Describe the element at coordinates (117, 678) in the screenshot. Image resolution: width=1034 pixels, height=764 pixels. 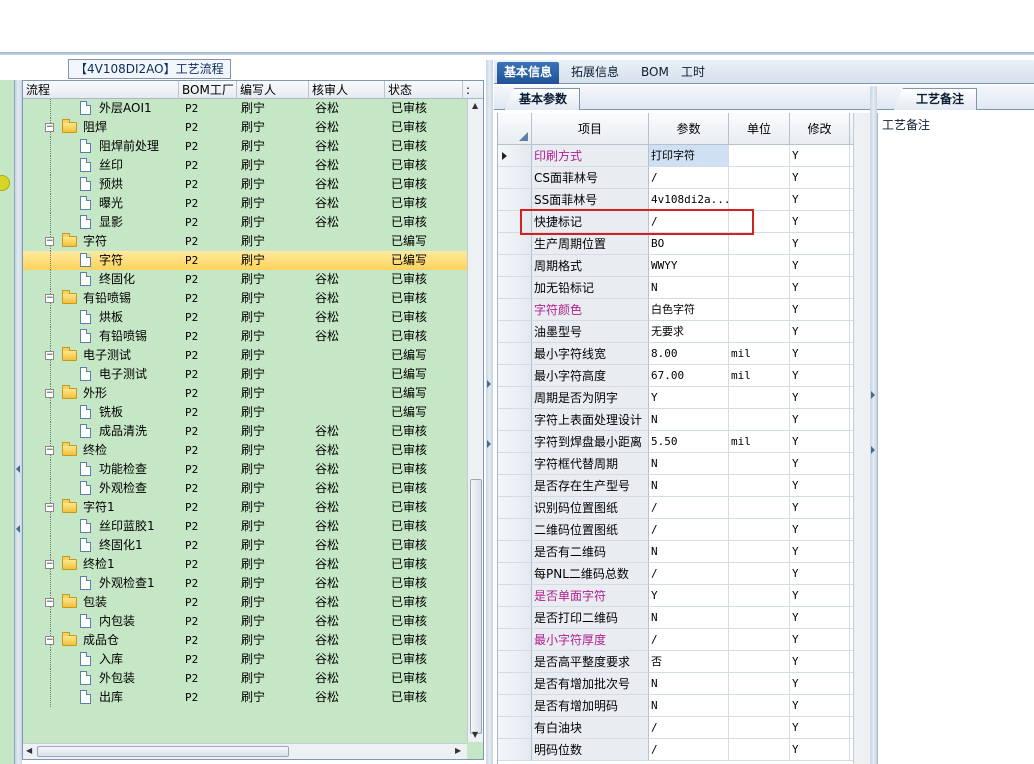
I see `tree-node-label: 外包装` at that location.